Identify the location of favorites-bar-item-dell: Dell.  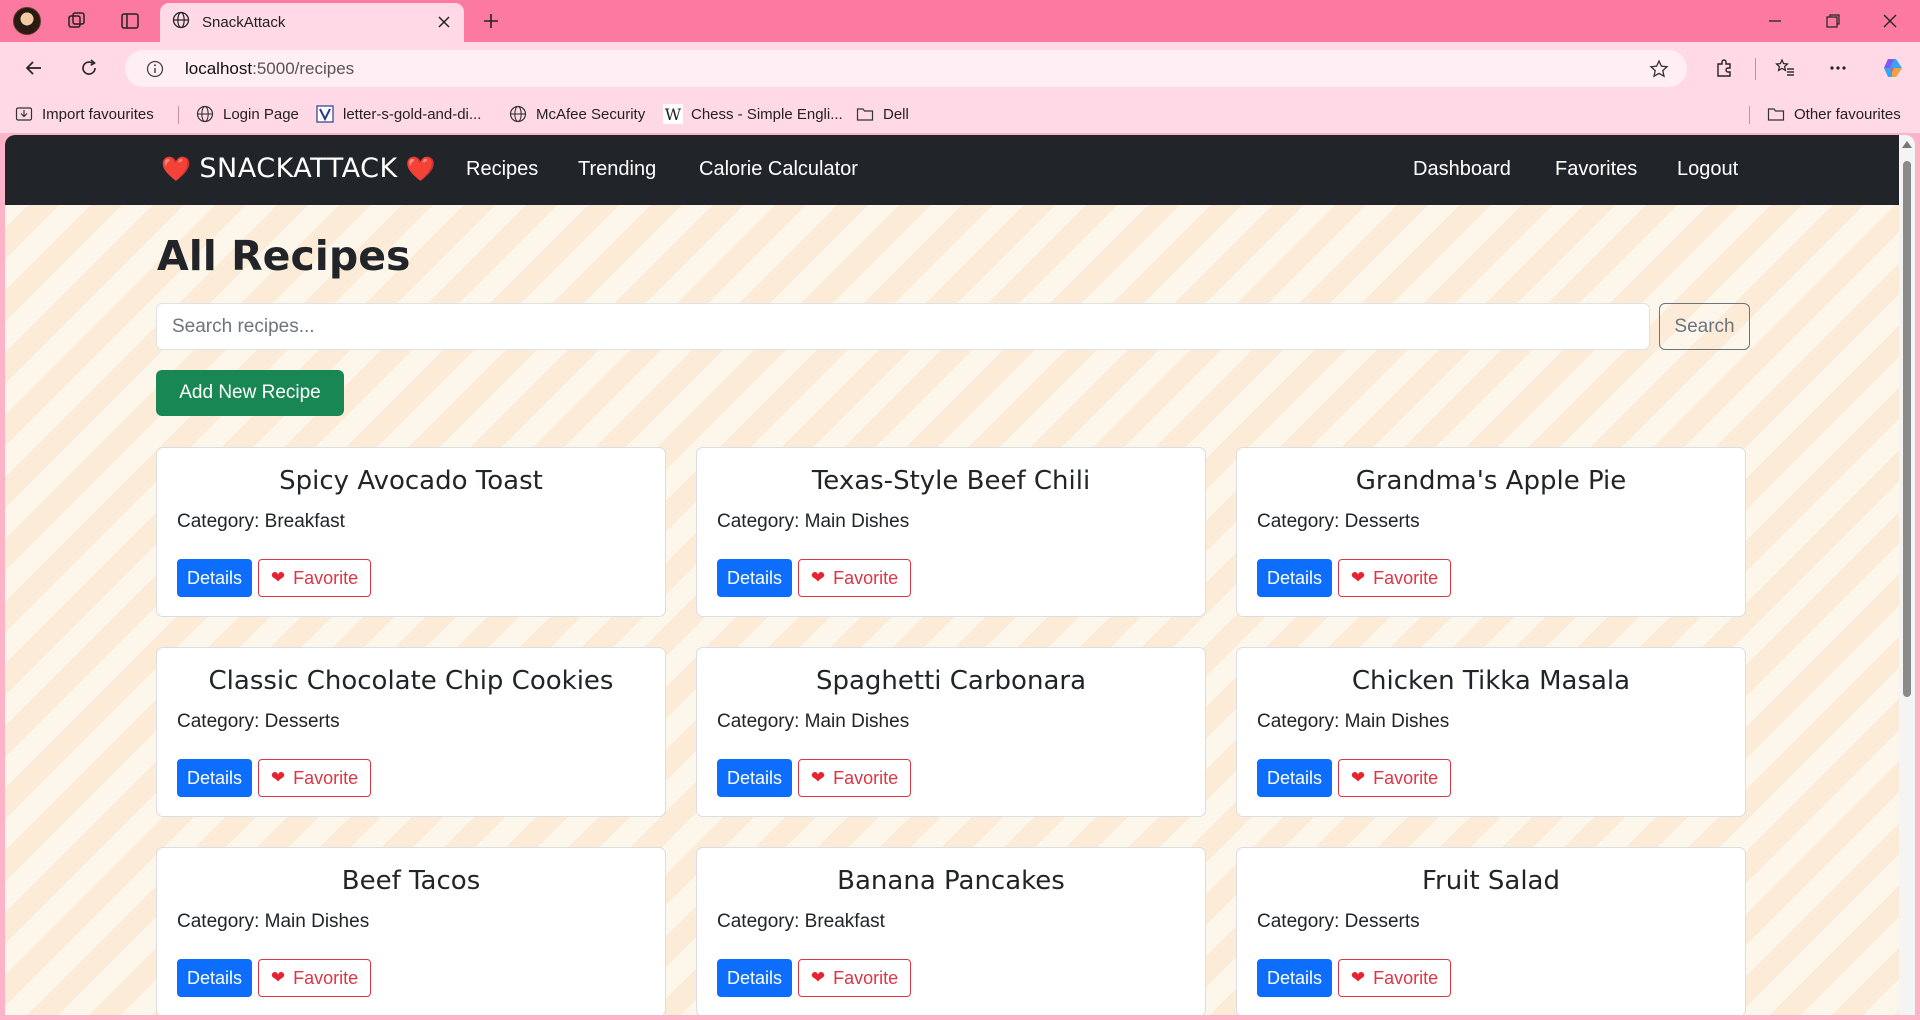
(882, 114).